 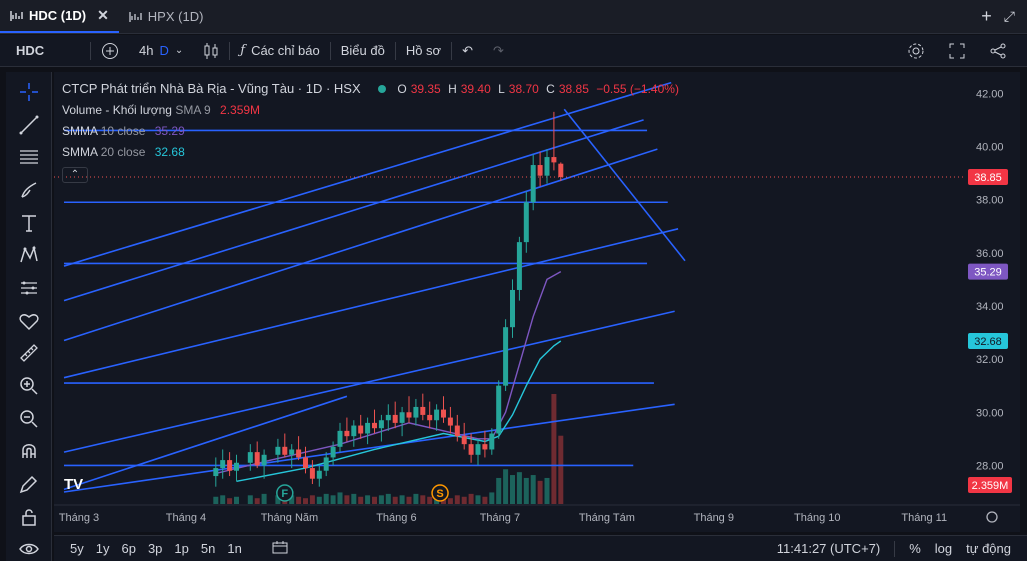 What do you see at coordinates (992, 517) in the screenshot?
I see `axis-settings-icon` at bounding box center [992, 517].